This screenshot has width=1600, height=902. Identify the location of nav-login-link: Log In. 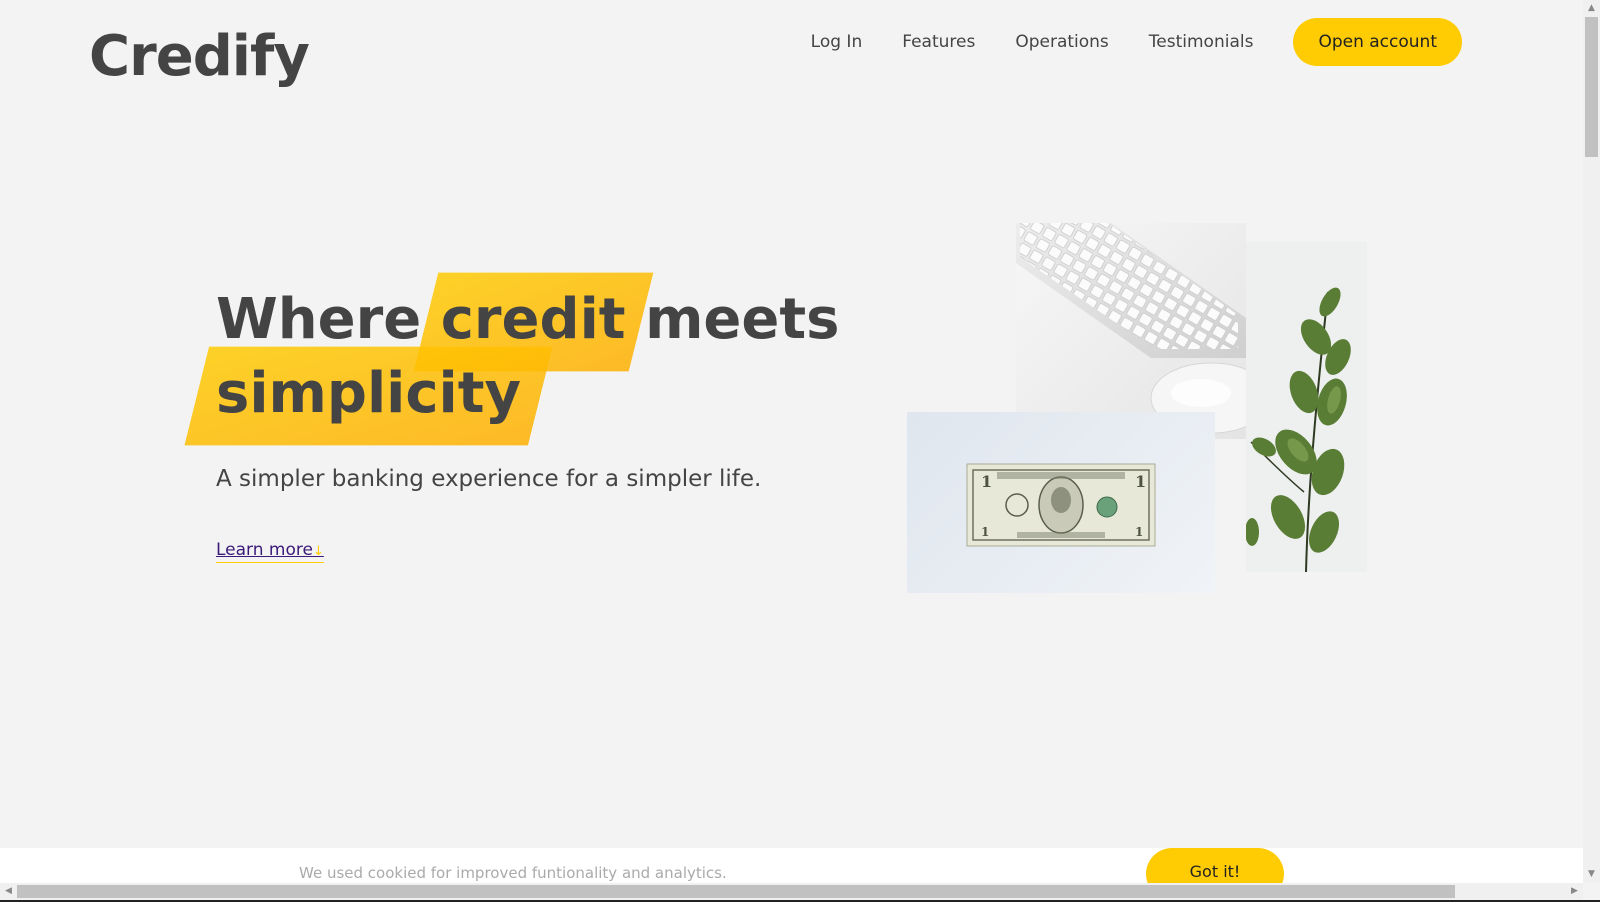
(837, 42).